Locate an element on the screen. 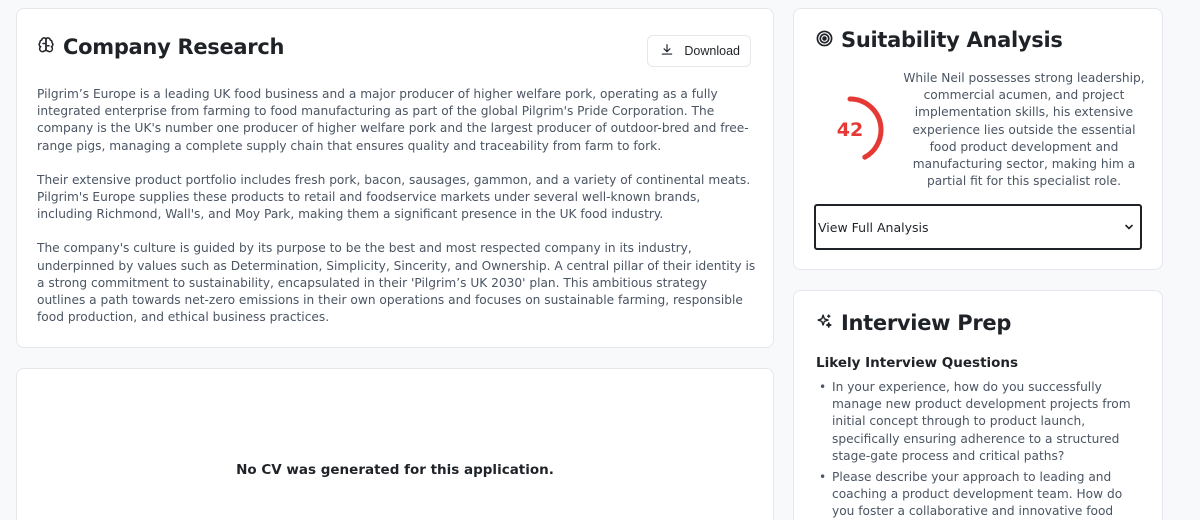  interview-prep-heading: Interview Prep is located at coordinates (913, 323).